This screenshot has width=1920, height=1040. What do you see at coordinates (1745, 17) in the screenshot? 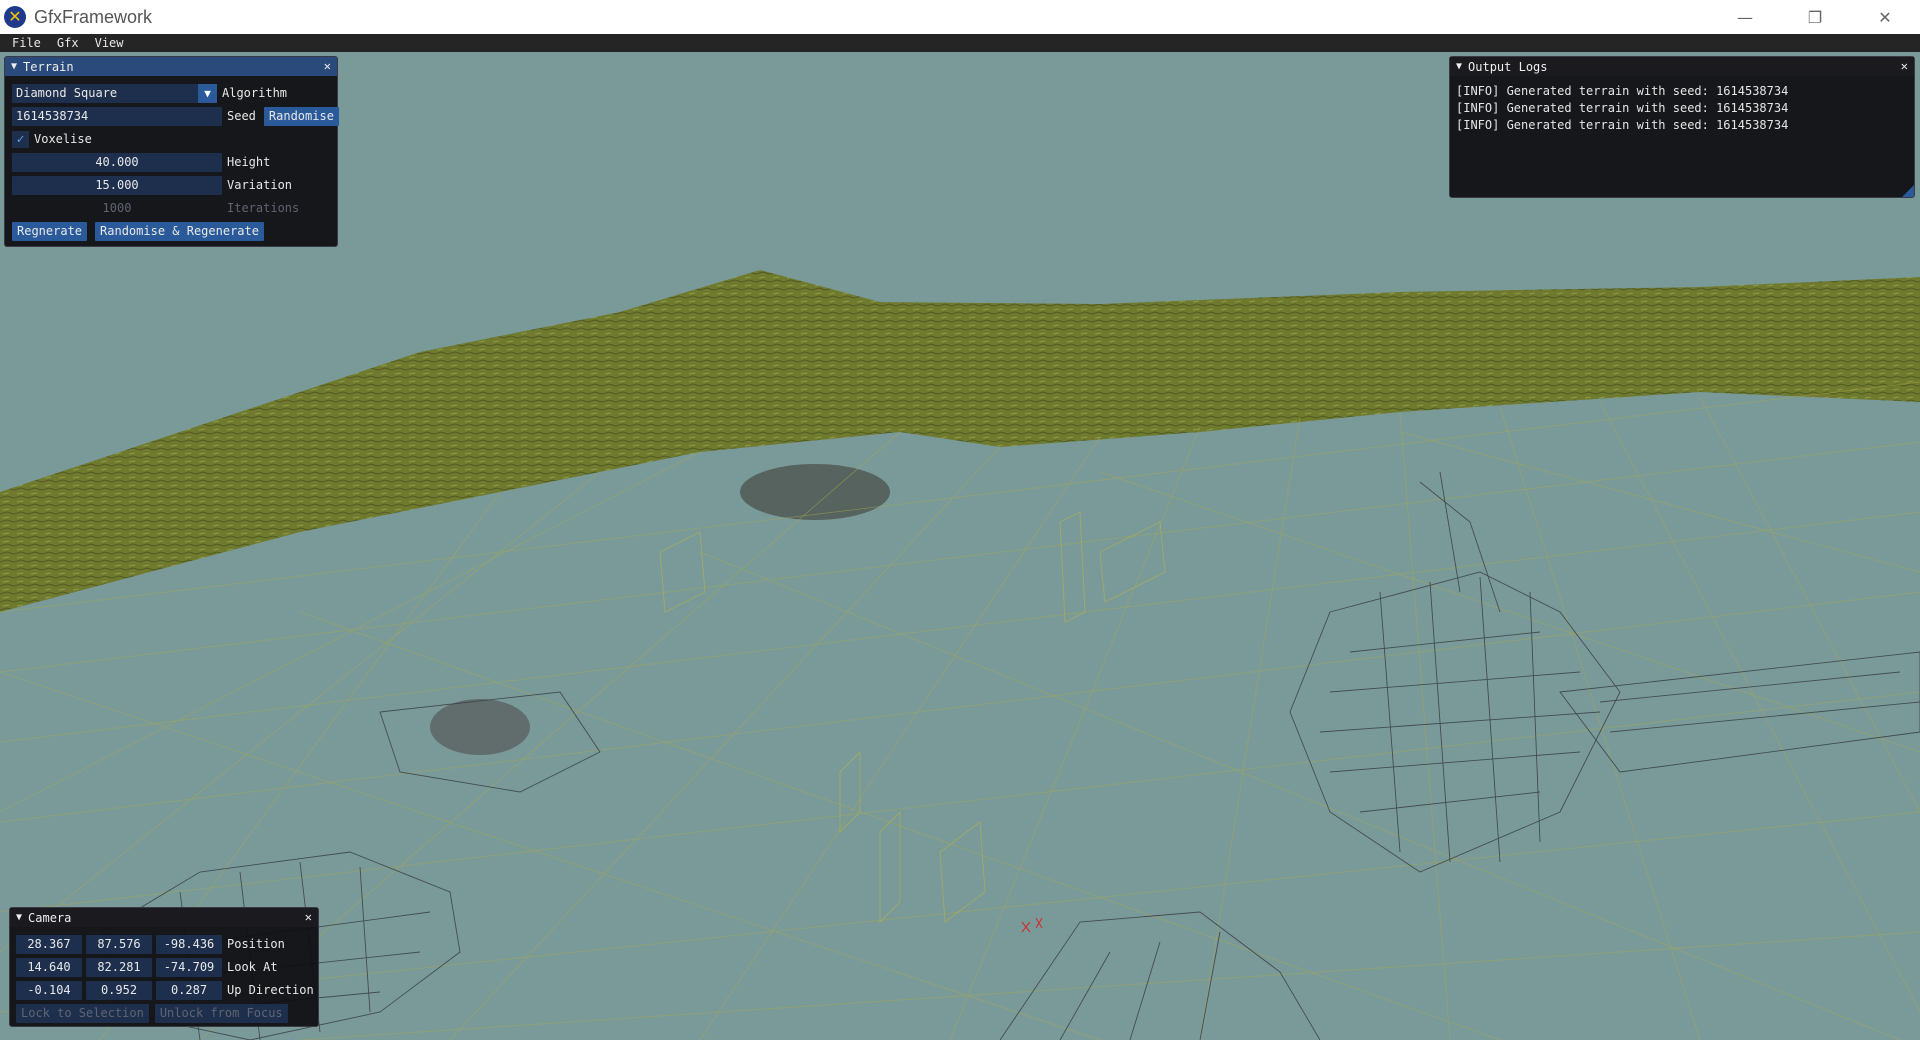
I see `minimize-icon: —` at bounding box center [1745, 17].